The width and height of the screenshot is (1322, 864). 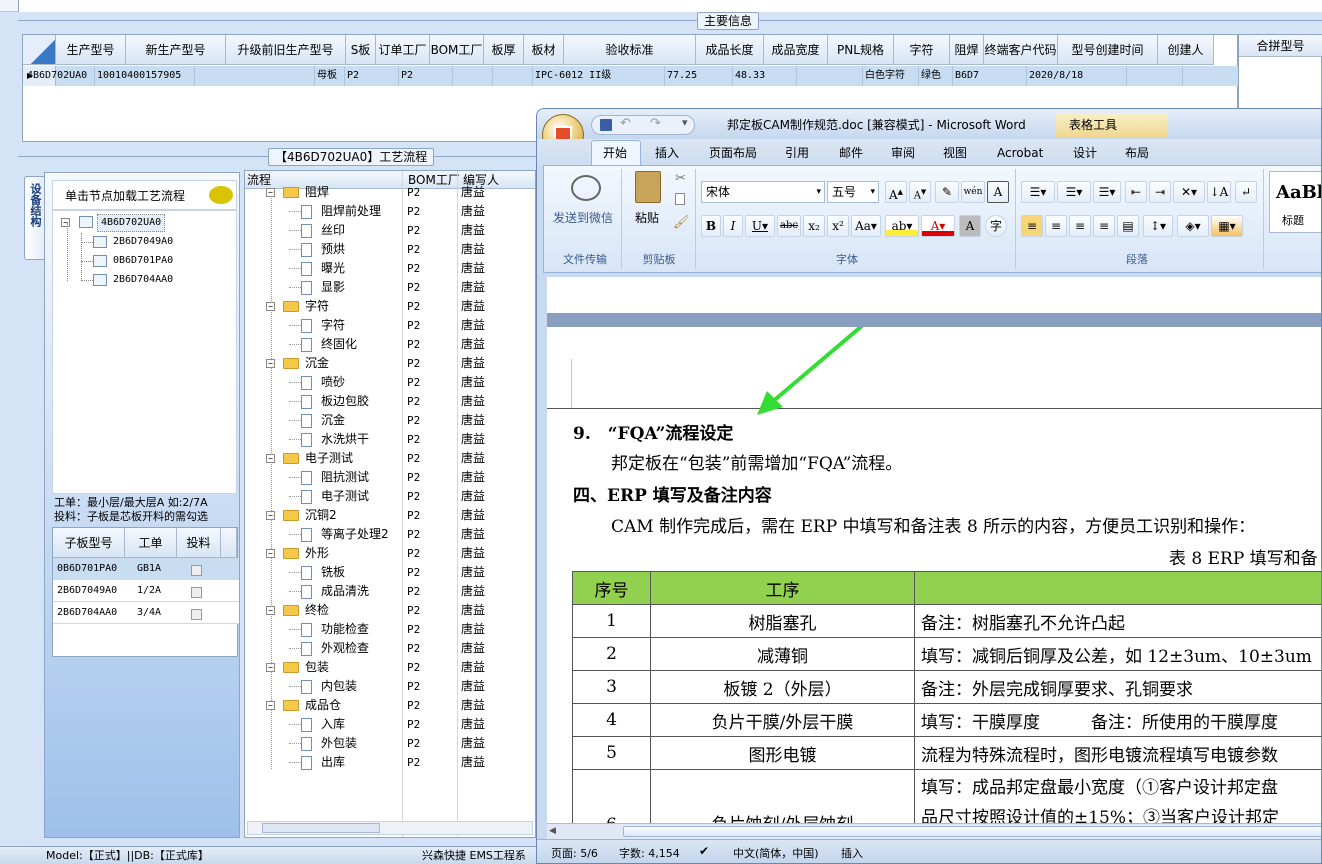 I want to click on flow-folder-node: − 终检 P2 唐益, so click(x=390, y=610).